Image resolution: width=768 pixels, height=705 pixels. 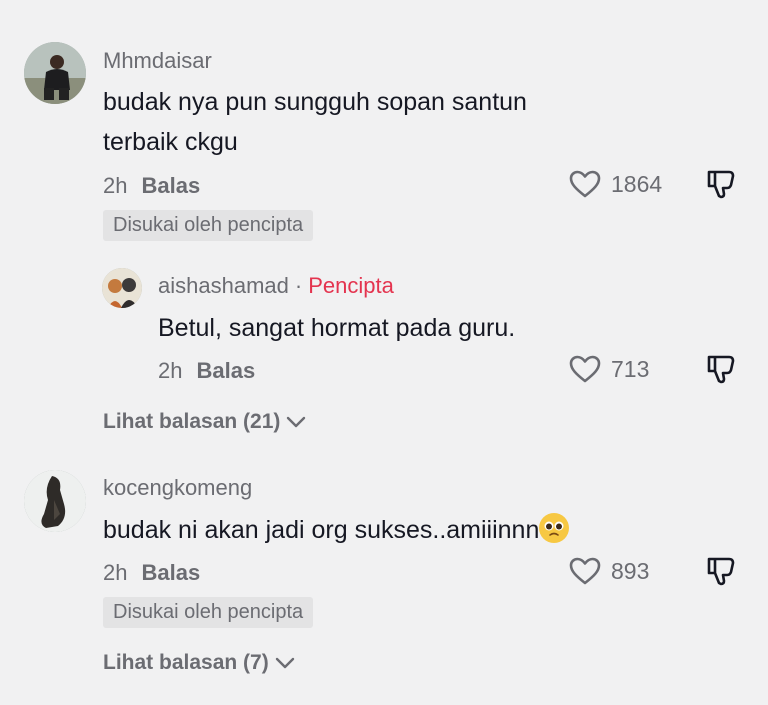 What do you see at coordinates (351, 285) in the screenshot?
I see `creator-label: Pencipta` at bounding box center [351, 285].